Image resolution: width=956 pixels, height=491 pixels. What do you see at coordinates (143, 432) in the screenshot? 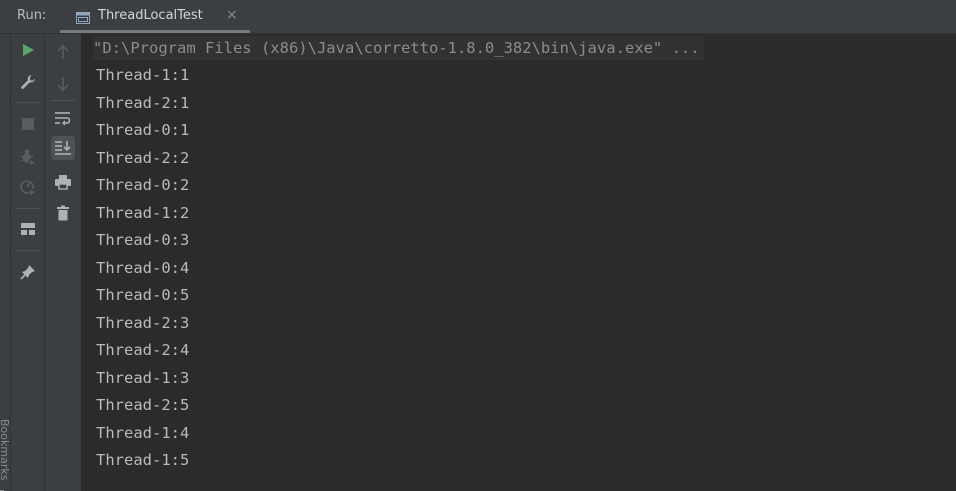
I see `console-output-line: Thread-1:4` at bounding box center [143, 432].